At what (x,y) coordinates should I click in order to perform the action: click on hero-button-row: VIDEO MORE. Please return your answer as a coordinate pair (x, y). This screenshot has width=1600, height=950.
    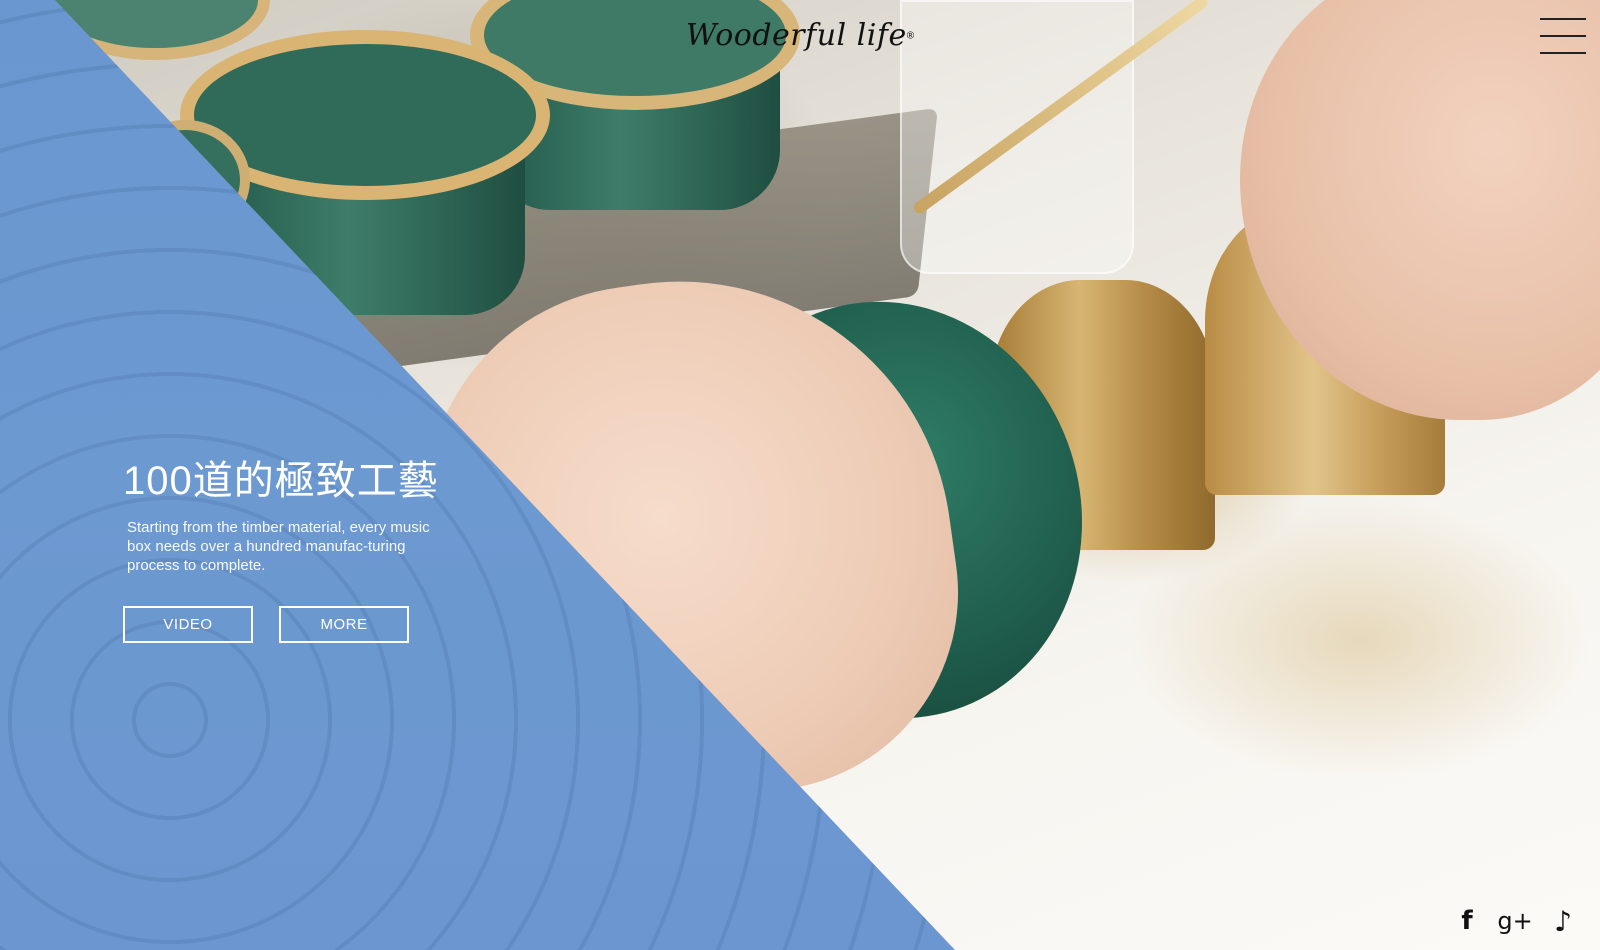
    Looking at the image, I should click on (281, 624).